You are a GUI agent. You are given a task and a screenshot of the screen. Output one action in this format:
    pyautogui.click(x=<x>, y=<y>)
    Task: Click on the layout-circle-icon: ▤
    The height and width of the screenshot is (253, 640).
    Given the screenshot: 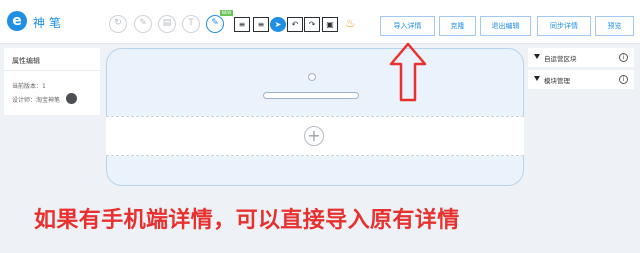 What is the action you would take?
    pyautogui.click(x=167, y=24)
    